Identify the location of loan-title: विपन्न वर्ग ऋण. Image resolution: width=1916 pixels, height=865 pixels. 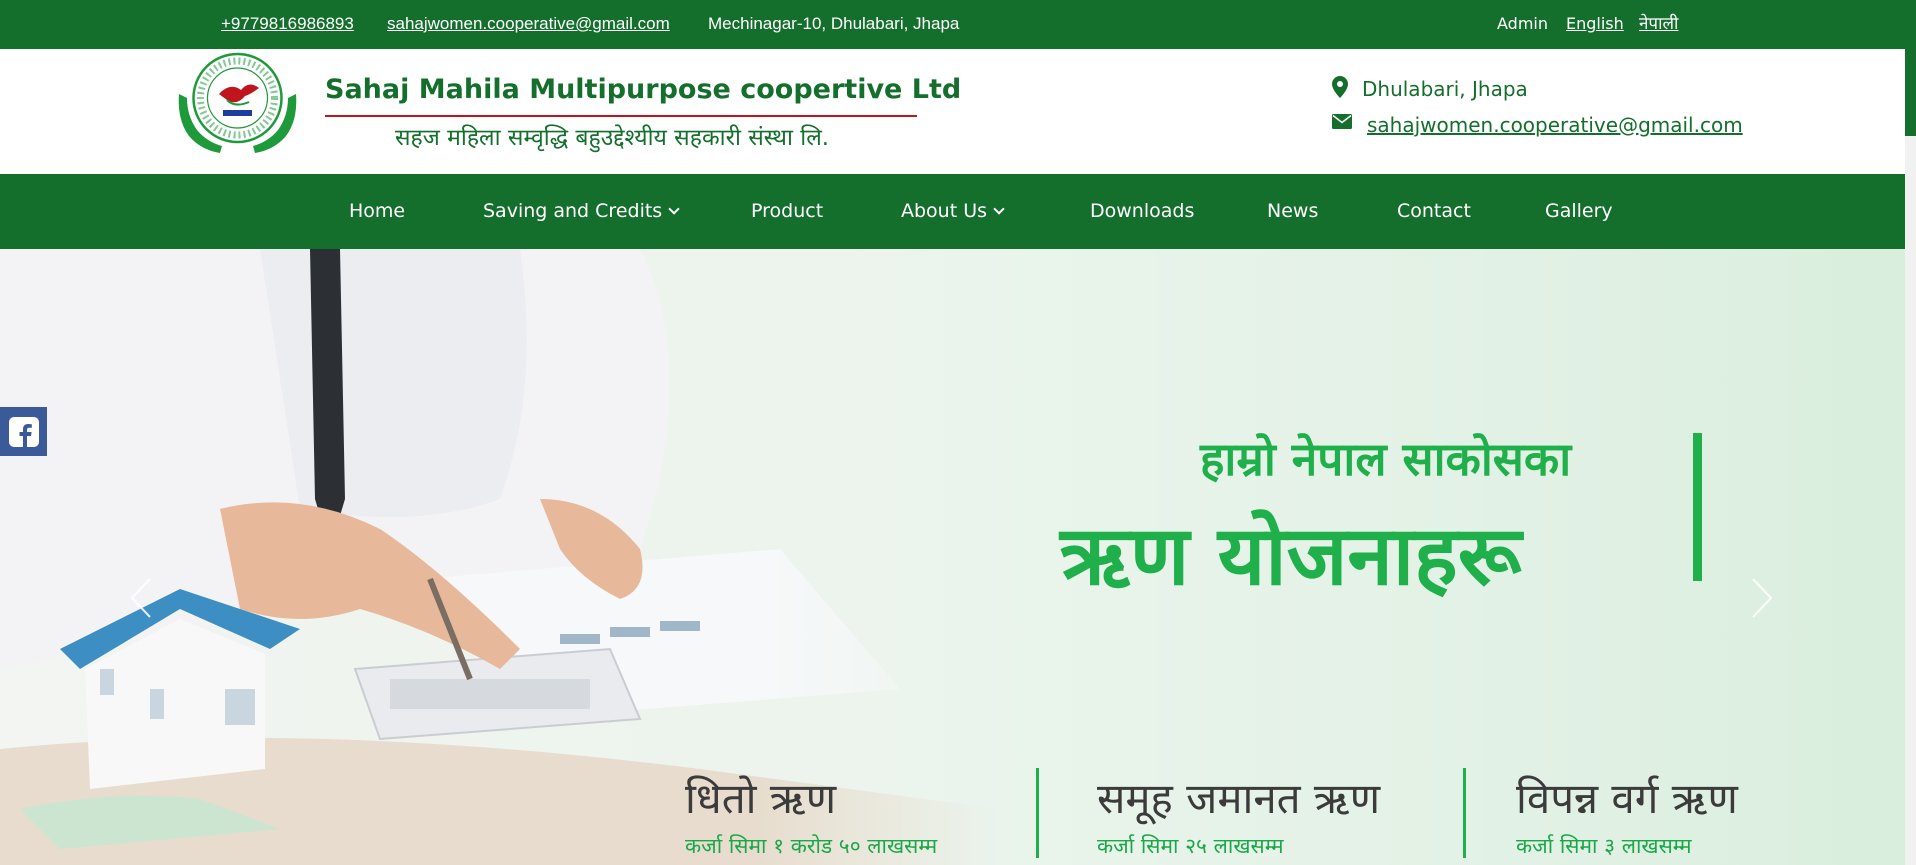
(1627, 798).